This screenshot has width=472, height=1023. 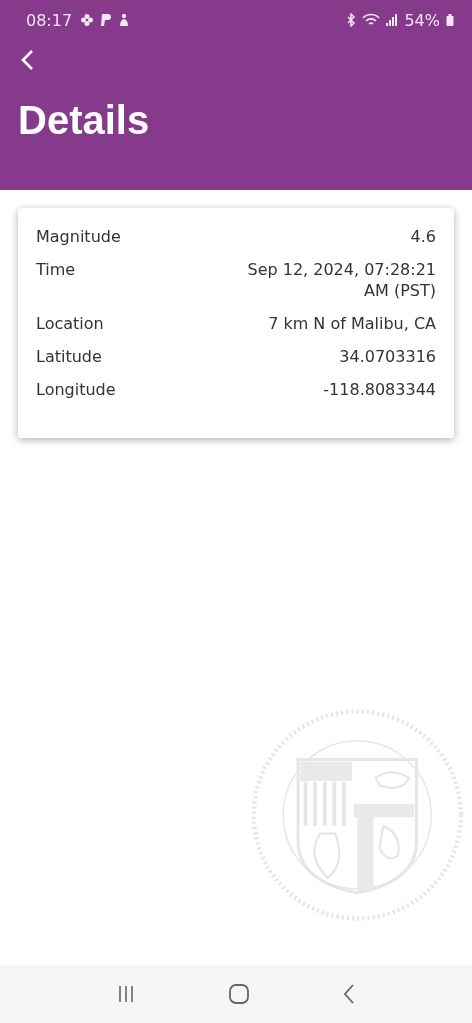 I want to click on signal-icon, so click(x=392, y=20).